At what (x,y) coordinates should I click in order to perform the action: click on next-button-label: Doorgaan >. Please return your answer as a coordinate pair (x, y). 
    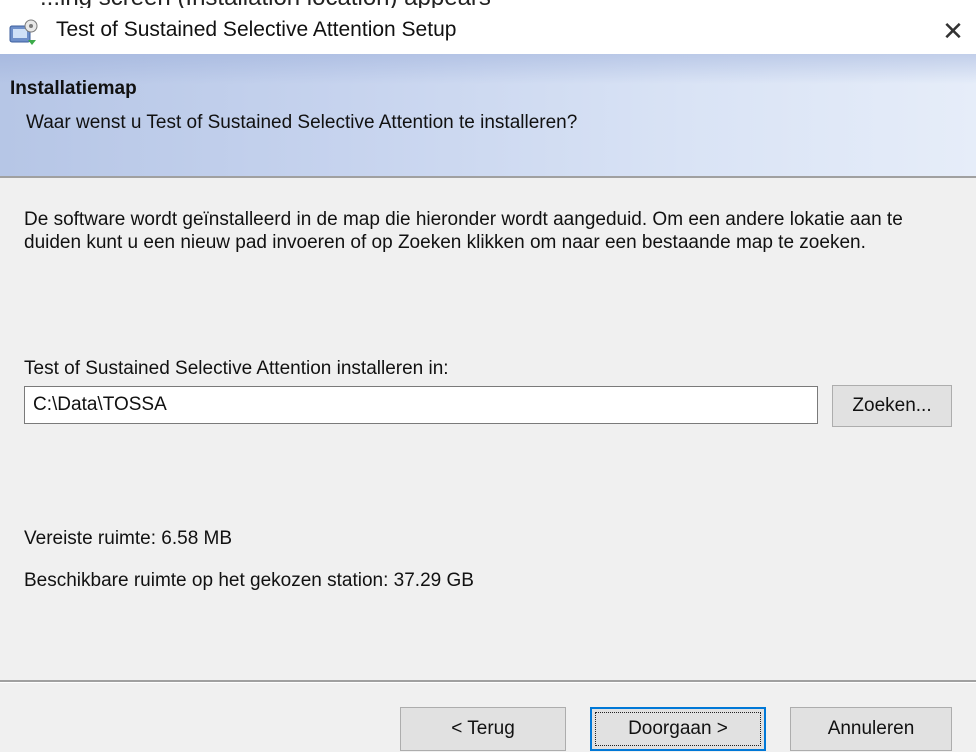
    Looking at the image, I should click on (678, 728).